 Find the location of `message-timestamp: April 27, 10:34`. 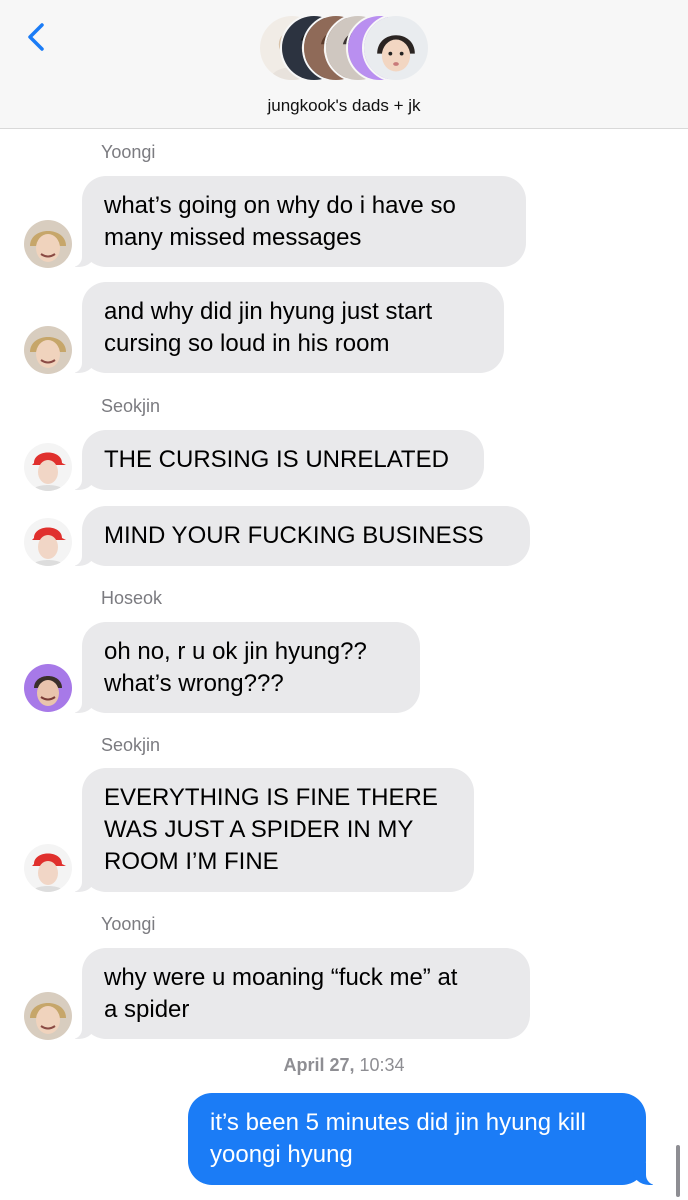

message-timestamp: April 27, 10:34 is located at coordinates (344, 1065).